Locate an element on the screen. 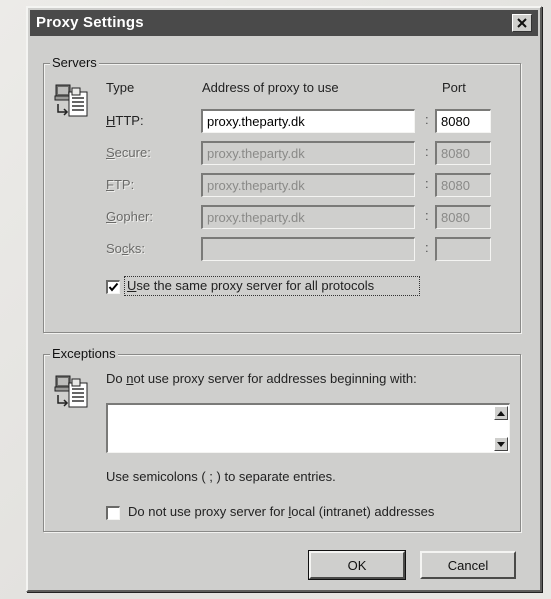 The height and width of the screenshot is (599, 551). exceptions-group-label: Exceptions is located at coordinates (84, 353).